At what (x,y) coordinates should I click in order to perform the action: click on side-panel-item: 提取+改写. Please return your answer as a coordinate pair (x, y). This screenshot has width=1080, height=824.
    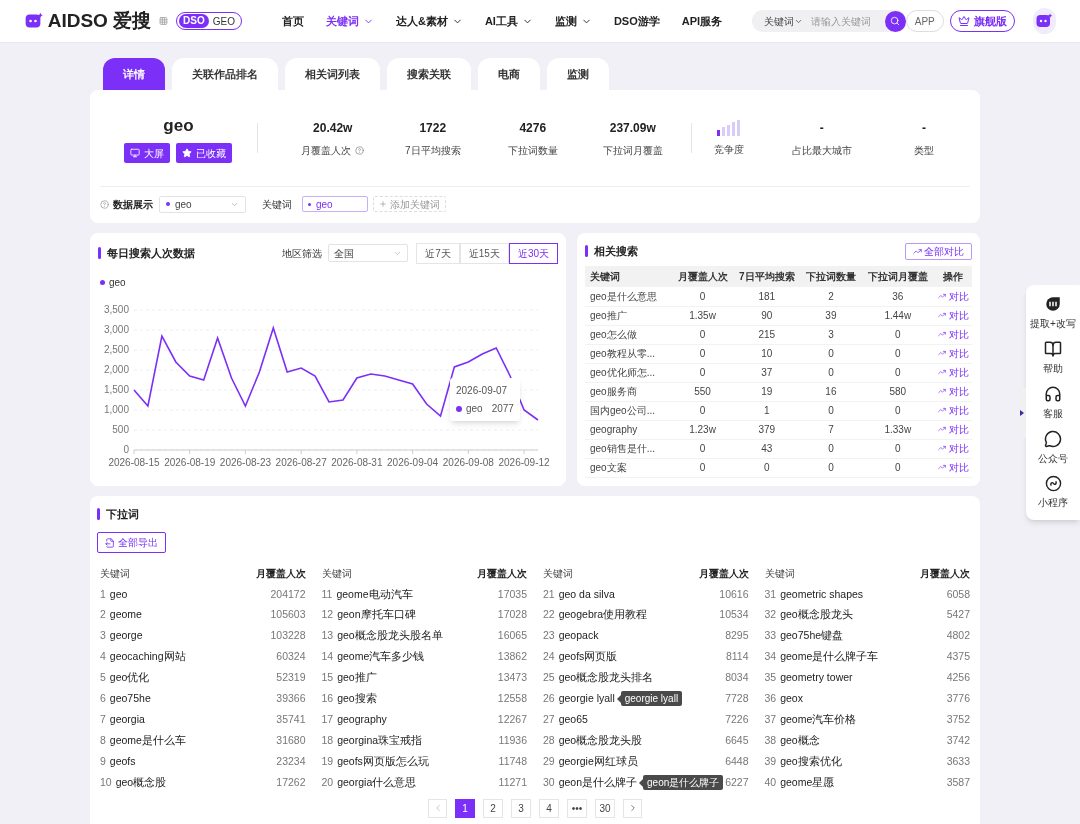
    Looking at the image, I should click on (1053, 313).